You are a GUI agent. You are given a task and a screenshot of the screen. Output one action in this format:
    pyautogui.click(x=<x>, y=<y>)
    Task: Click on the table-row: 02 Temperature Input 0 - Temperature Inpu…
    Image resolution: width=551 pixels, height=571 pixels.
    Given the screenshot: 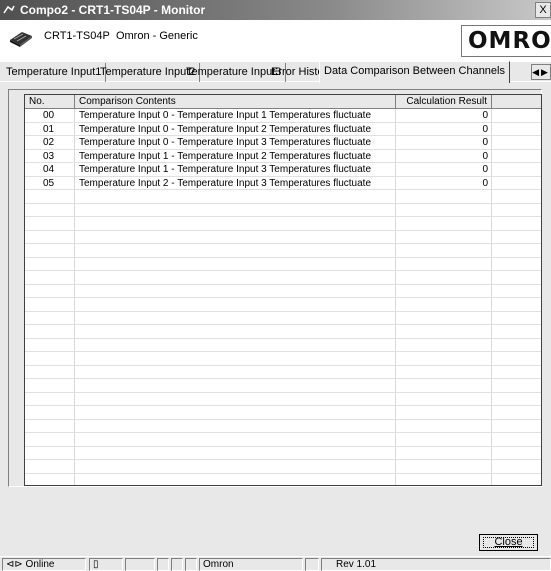 What is the action you would take?
    pyautogui.click(x=283, y=143)
    